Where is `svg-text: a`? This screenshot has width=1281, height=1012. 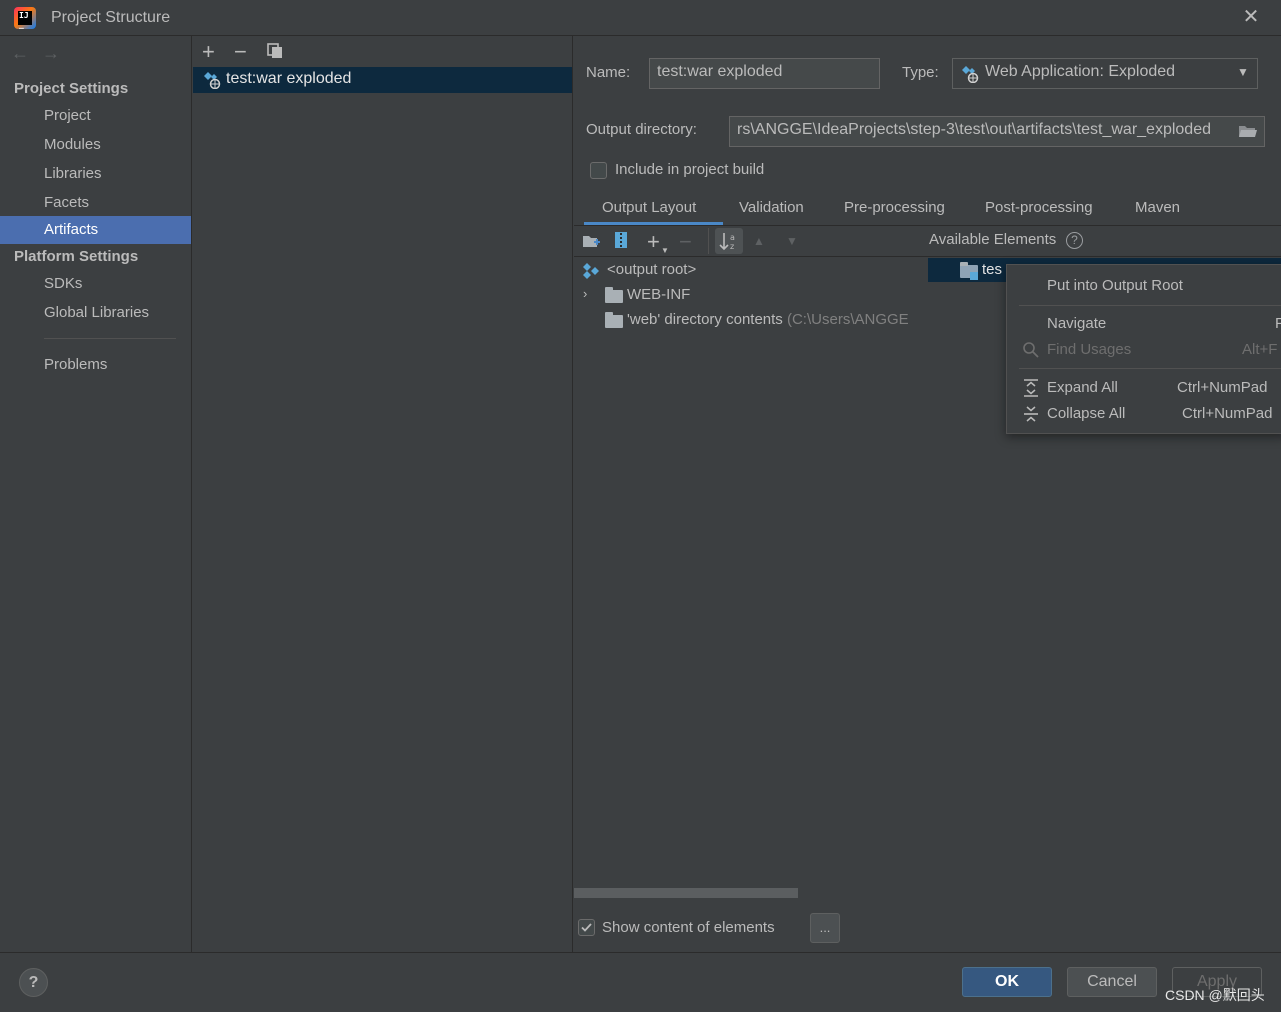
svg-text: a is located at coordinates (732, 237).